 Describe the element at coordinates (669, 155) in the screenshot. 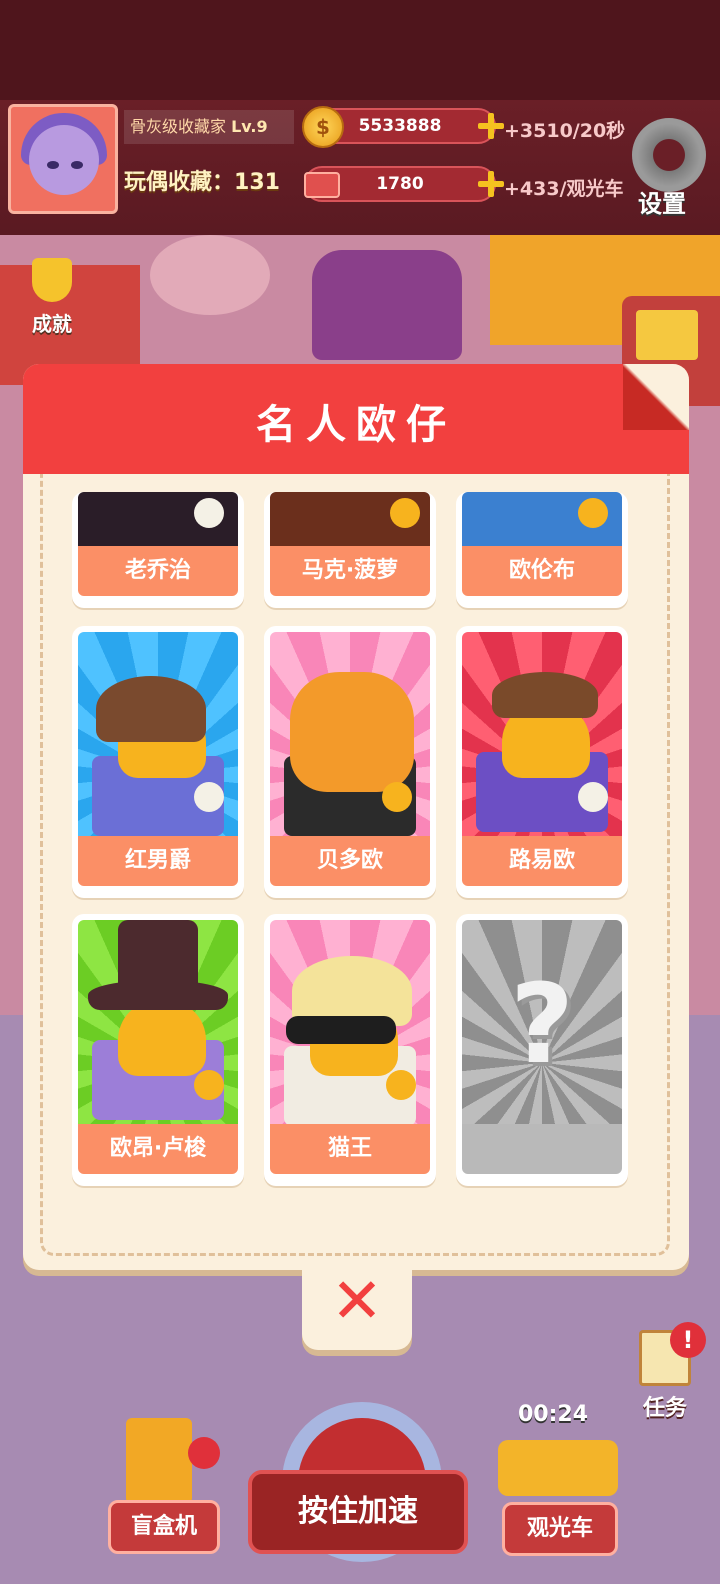

I see `gear-icon` at that location.